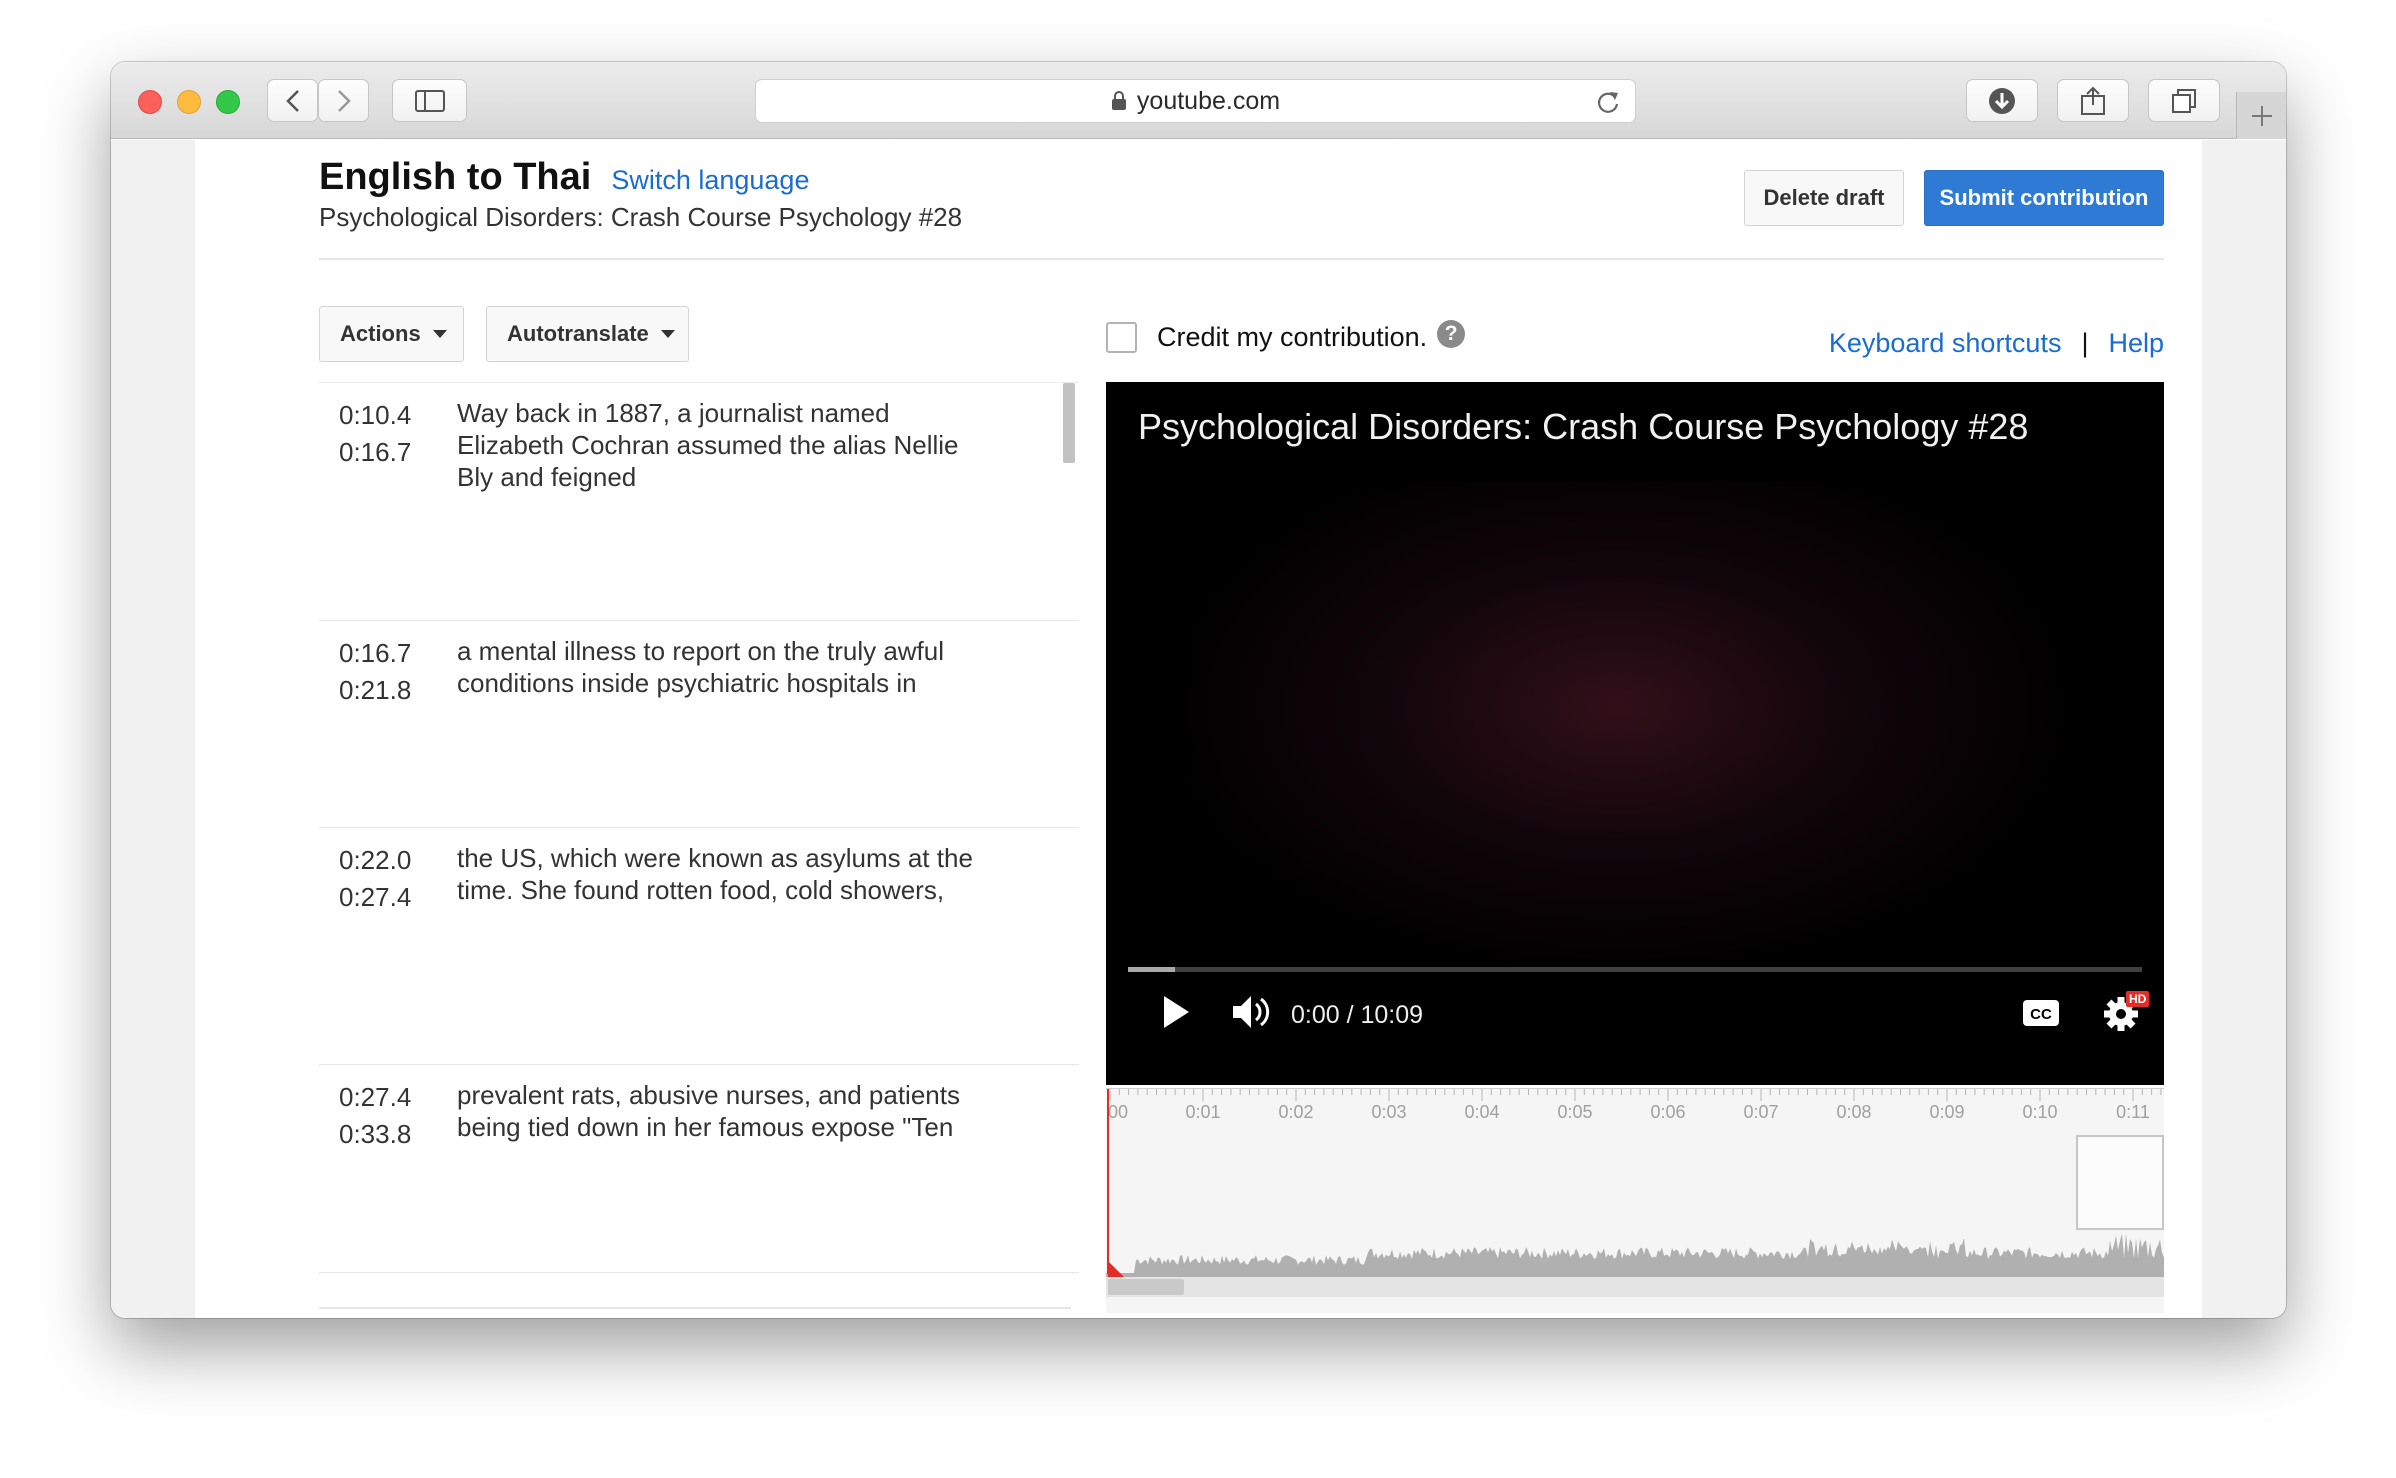  I want to click on caption-list-scrollbar, so click(1069, 423).